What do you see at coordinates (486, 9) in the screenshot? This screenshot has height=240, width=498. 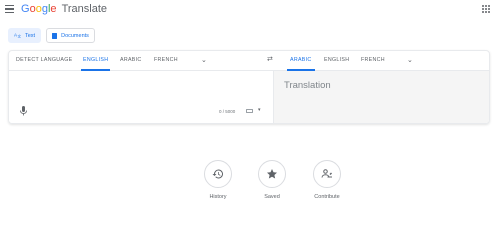 I see `google-apps-icon` at bounding box center [486, 9].